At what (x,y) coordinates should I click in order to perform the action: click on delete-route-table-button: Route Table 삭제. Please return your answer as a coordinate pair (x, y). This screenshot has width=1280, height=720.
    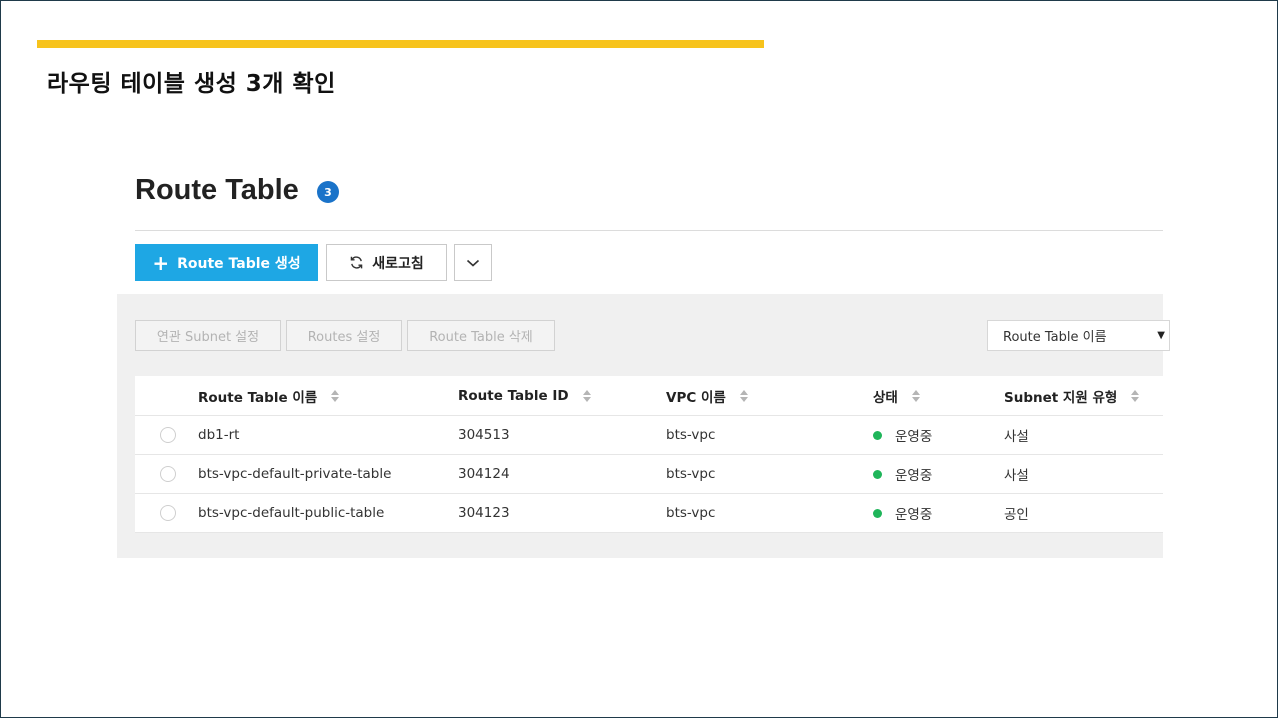
    Looking at the image, I should click on (481, 335).